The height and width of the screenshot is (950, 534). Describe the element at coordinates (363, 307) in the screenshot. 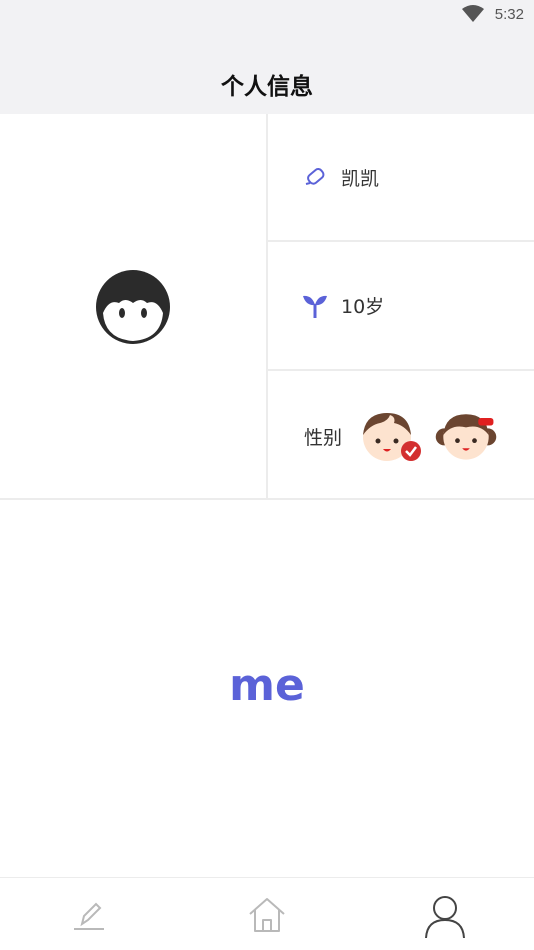

I see `age-label: 10岁` at that location.